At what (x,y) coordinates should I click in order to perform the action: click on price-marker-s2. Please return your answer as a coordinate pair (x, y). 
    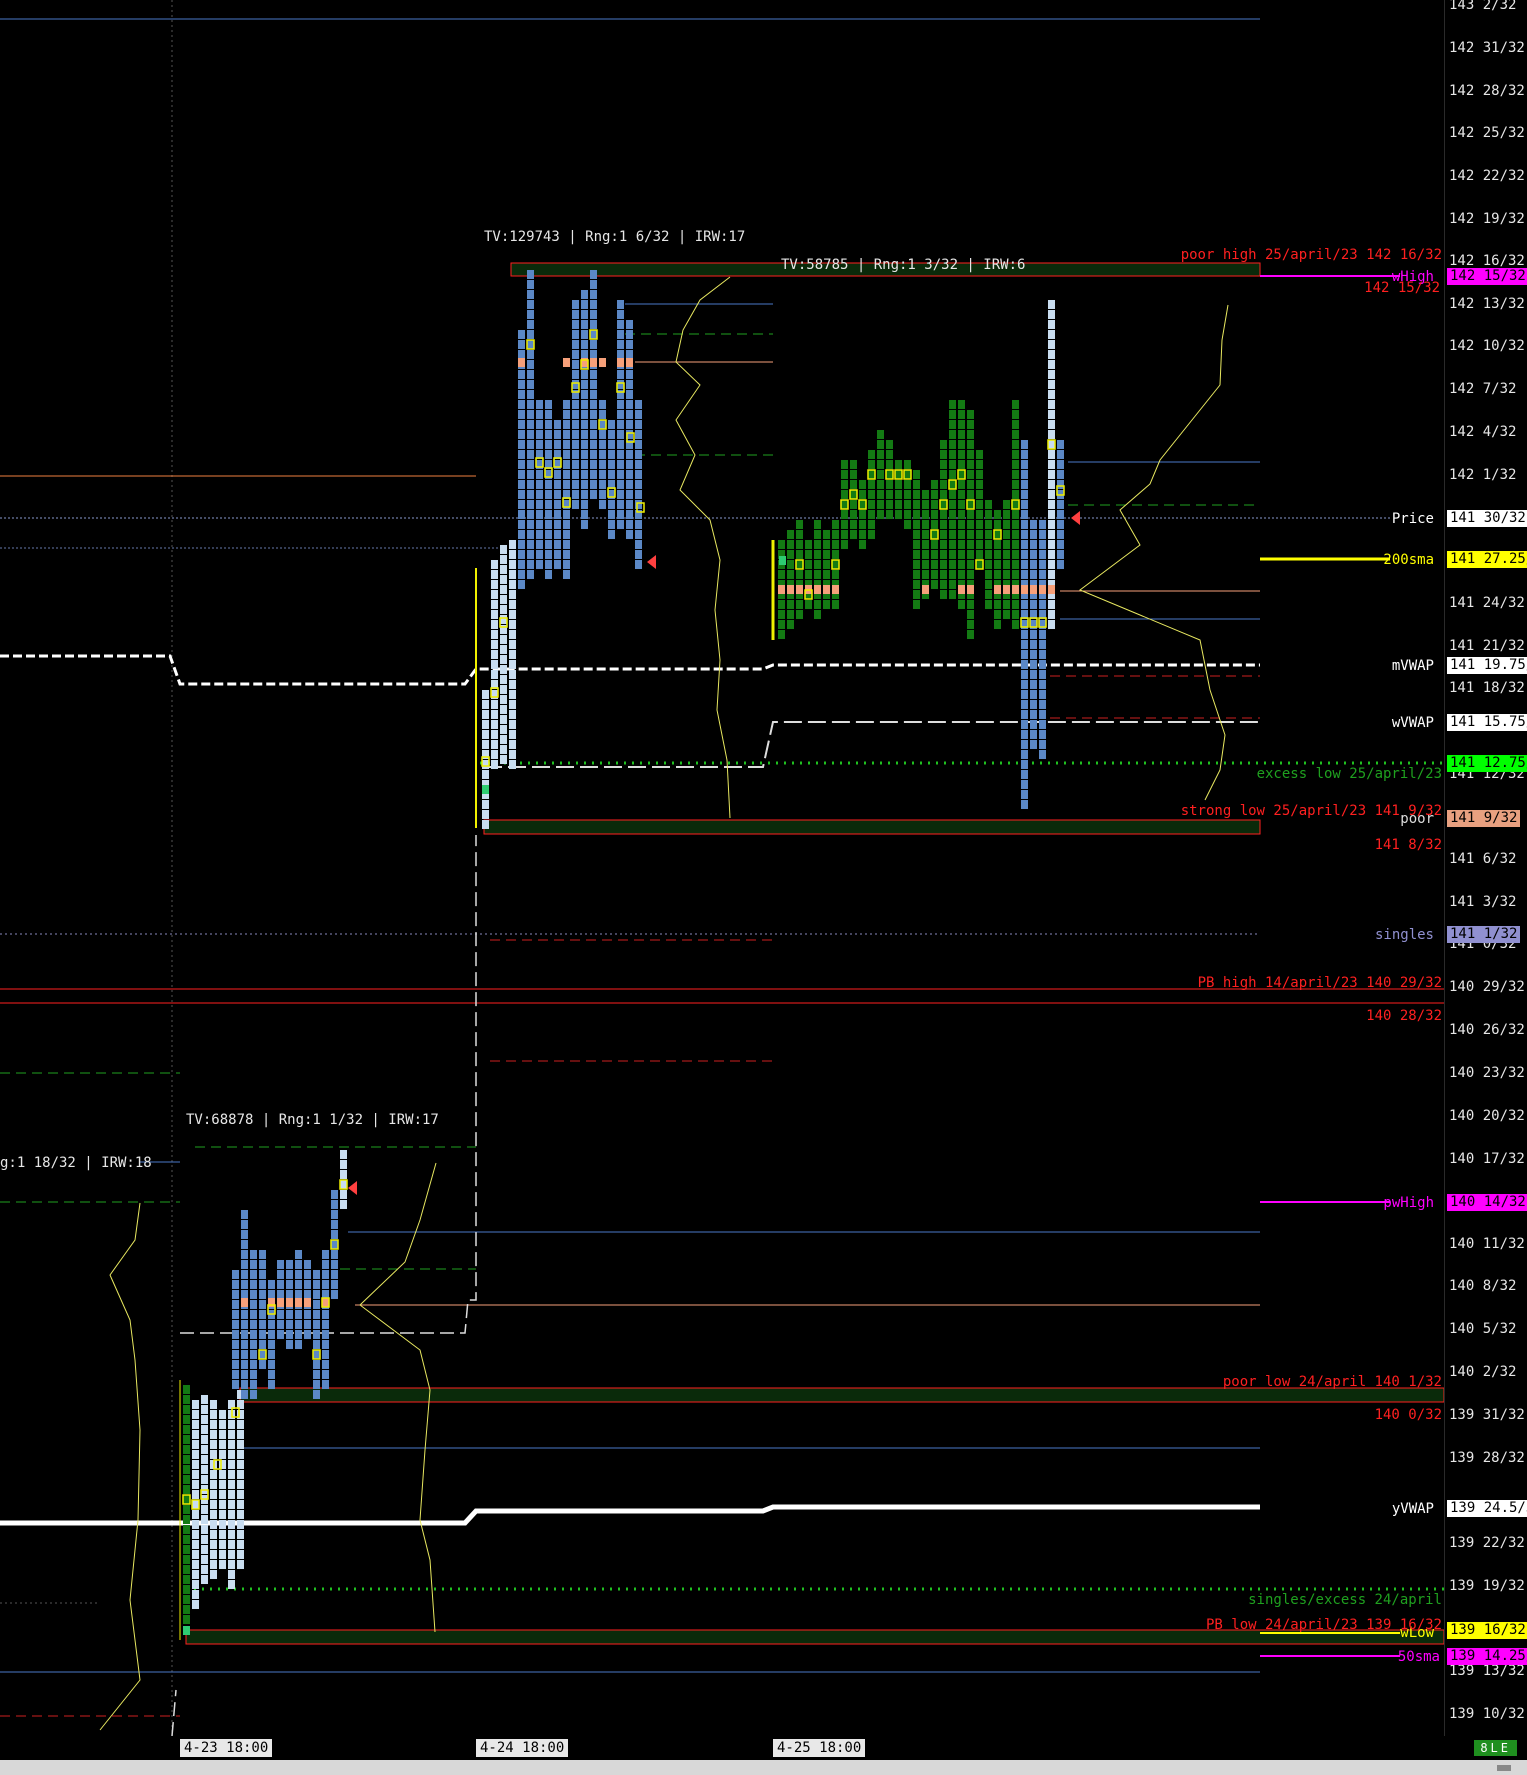
    Looking at the image, I should click on (651, 562).